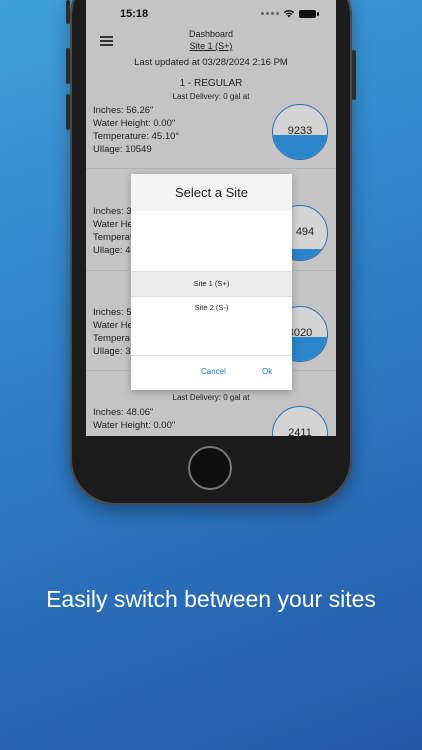  Describe the element at coordinates (123, 110) in the screenshot. I see `tank-inches: Inches: 56.26"` at that location.